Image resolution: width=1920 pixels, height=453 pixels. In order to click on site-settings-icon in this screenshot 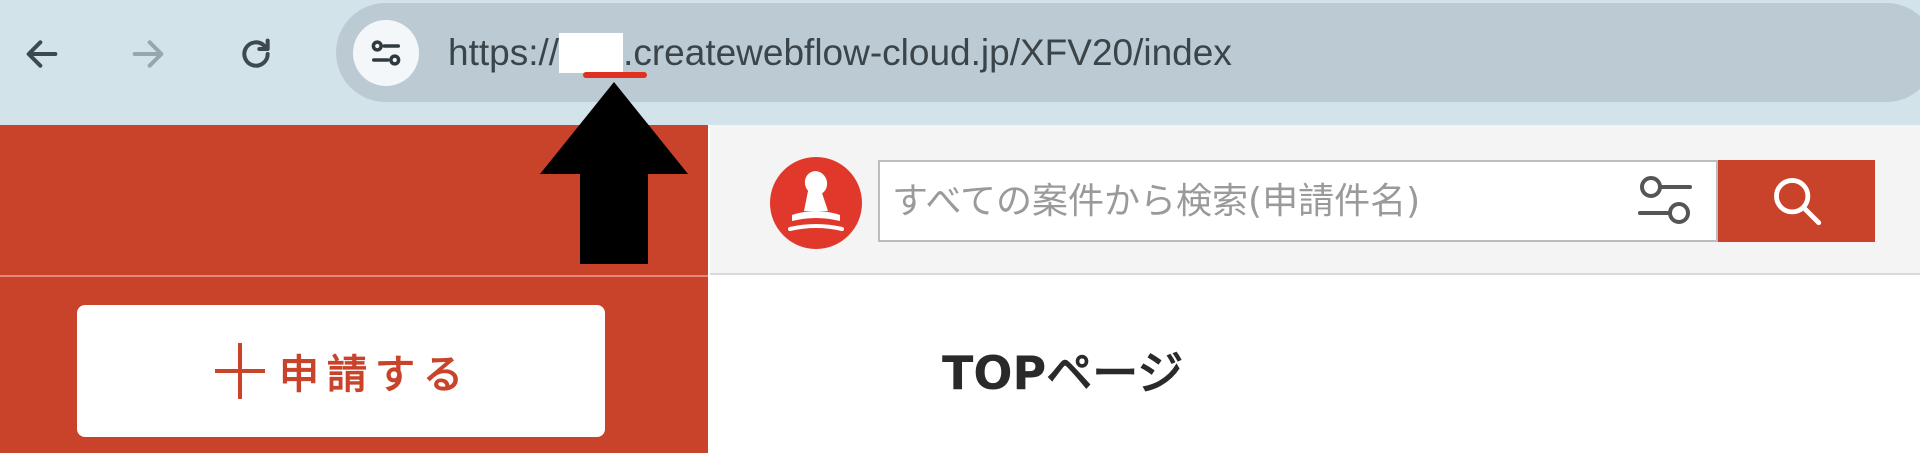, I will do `click(386, 53)`.